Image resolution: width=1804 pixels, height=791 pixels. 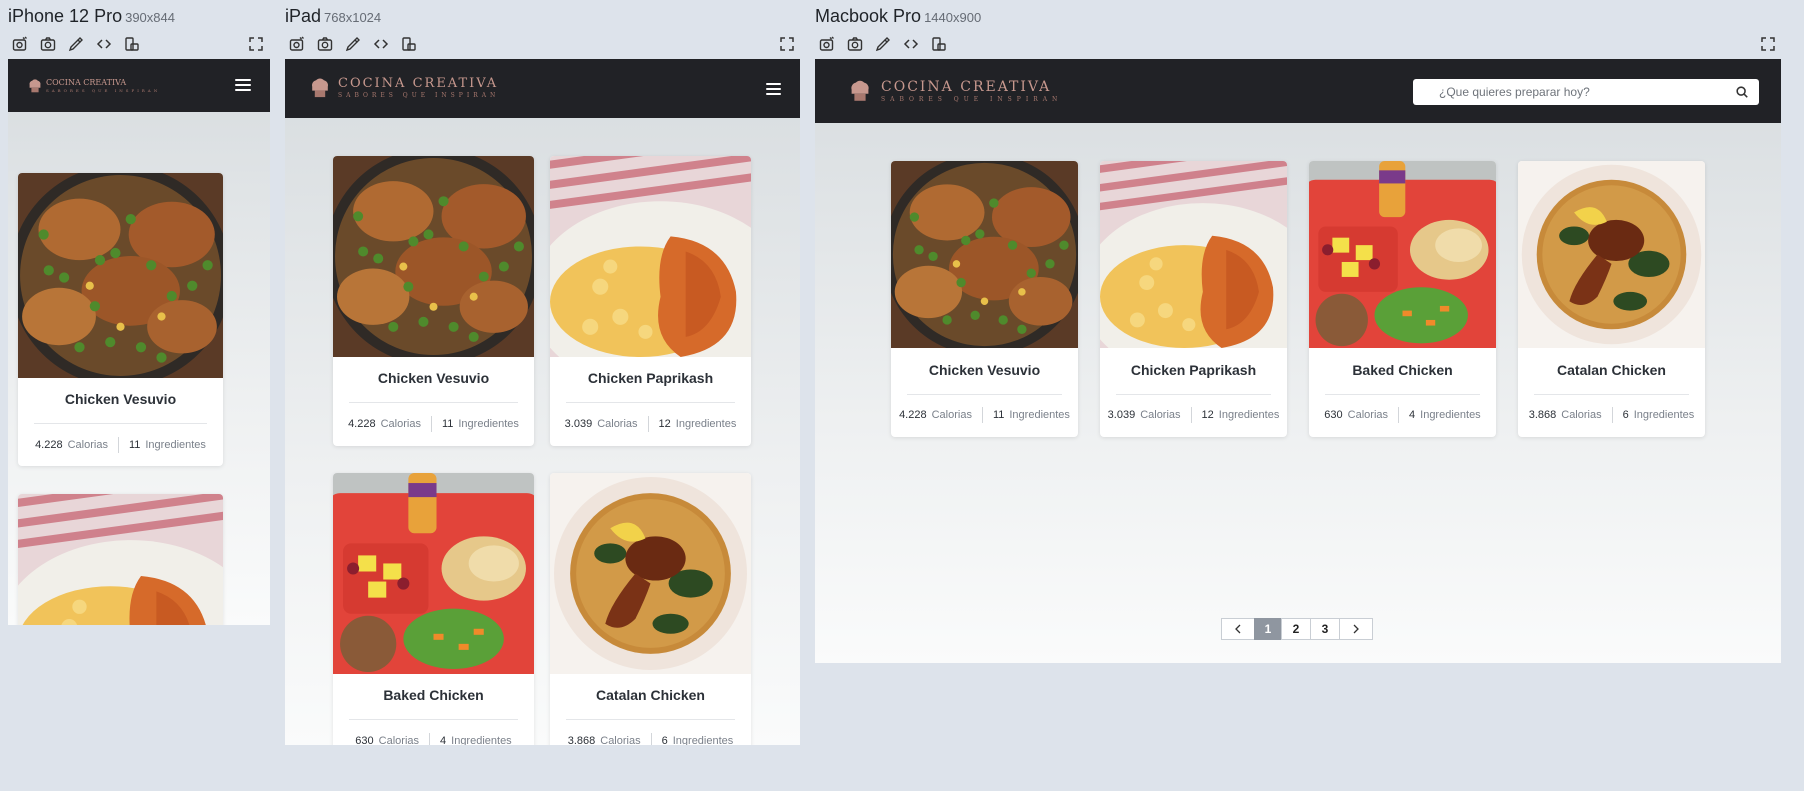 What do you see at coordinates (1356, 629) in the screenshot?
I see `next-page-button` at bounding box center [1356, 629].